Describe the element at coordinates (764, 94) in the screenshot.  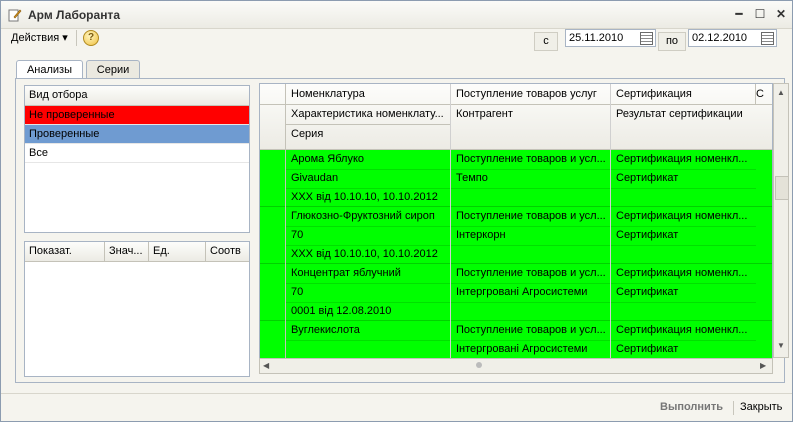
I see `col-extra: С` at that location.